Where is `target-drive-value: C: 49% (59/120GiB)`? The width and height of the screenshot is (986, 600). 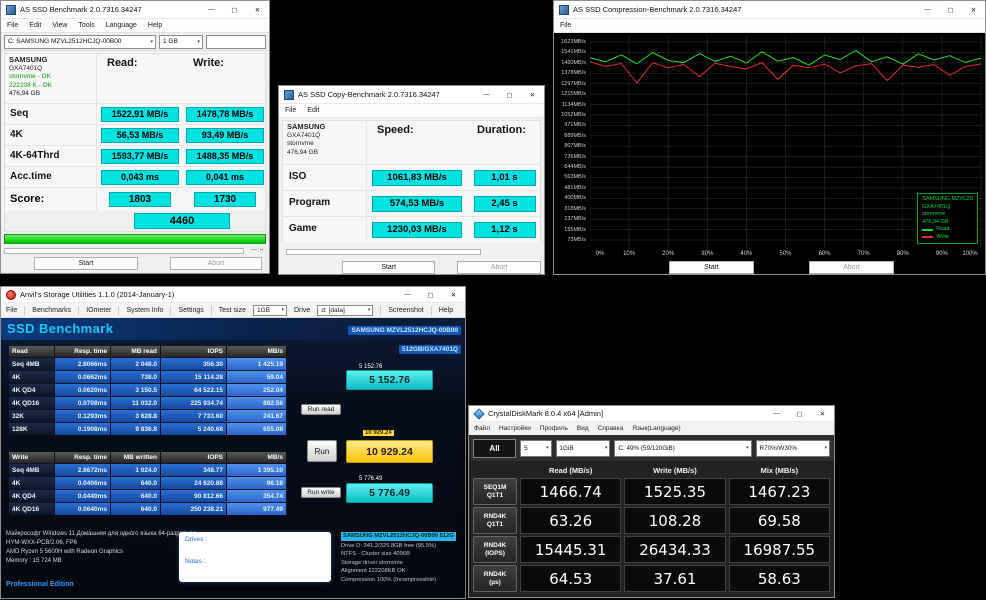 target-drive-value: C: 49% (59/120GiB) is located at coordinates (646, 448).